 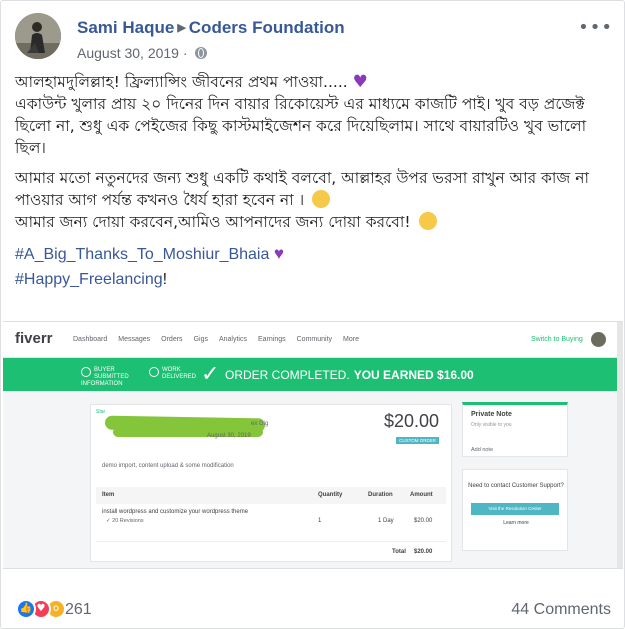 I want to click on post-date: August 30, 2019, so click(x=128, y=53).